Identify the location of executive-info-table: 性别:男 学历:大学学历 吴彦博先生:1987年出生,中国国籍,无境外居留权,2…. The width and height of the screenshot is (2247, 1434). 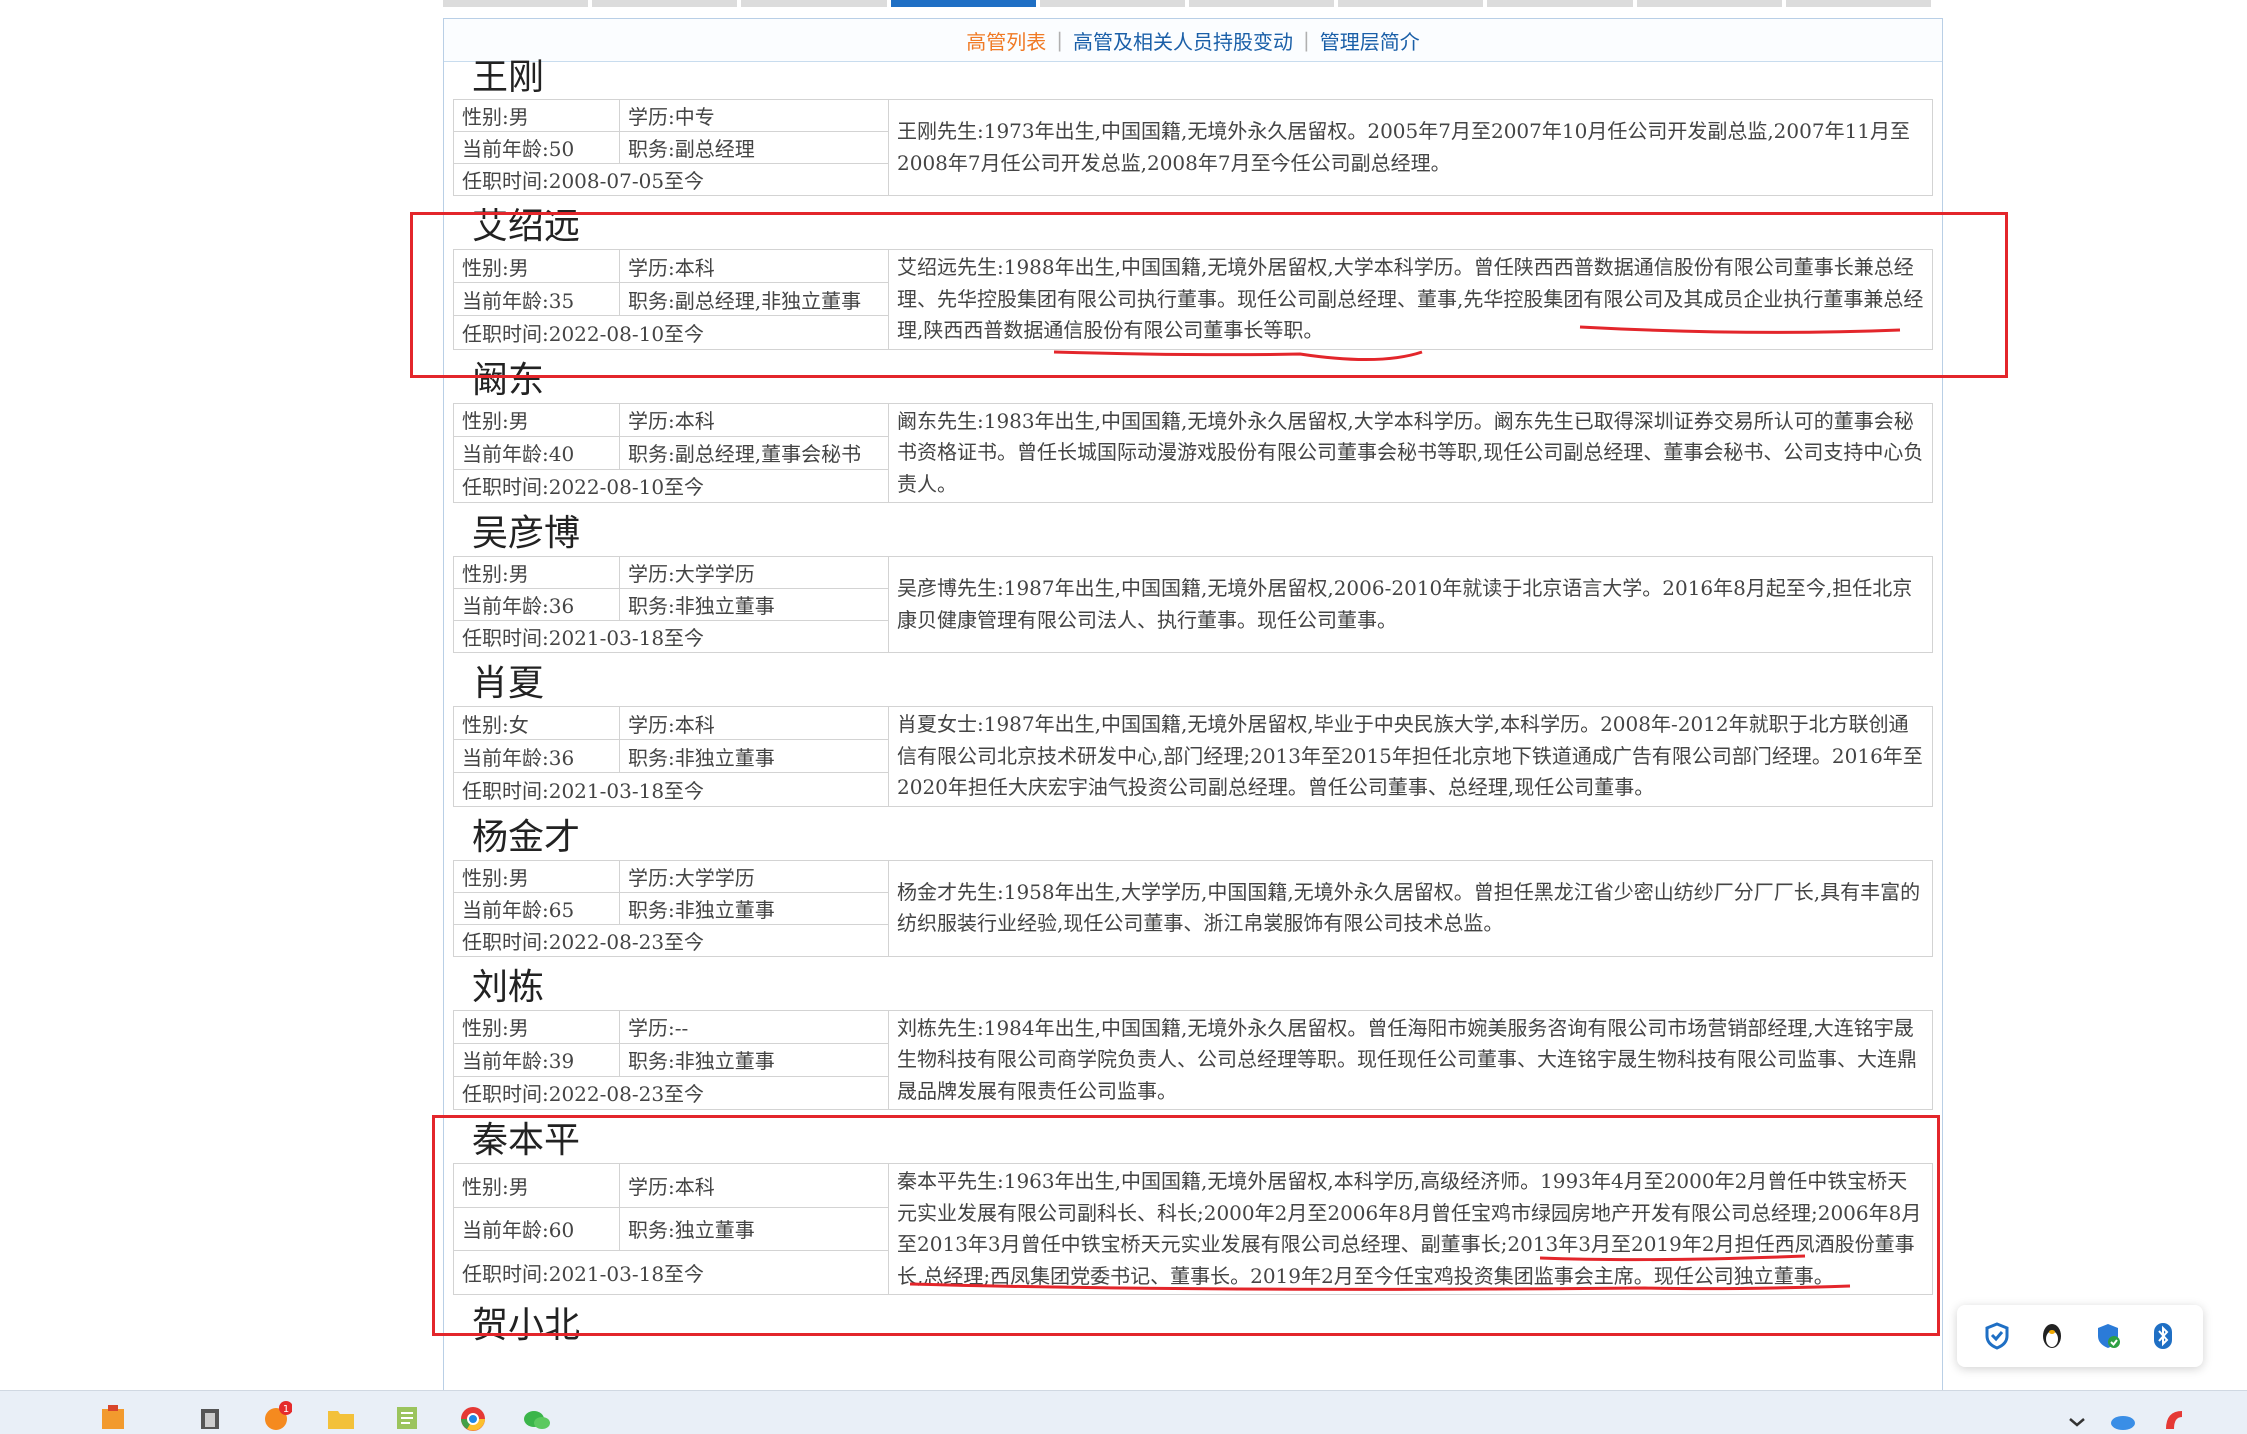
(1193, 604).